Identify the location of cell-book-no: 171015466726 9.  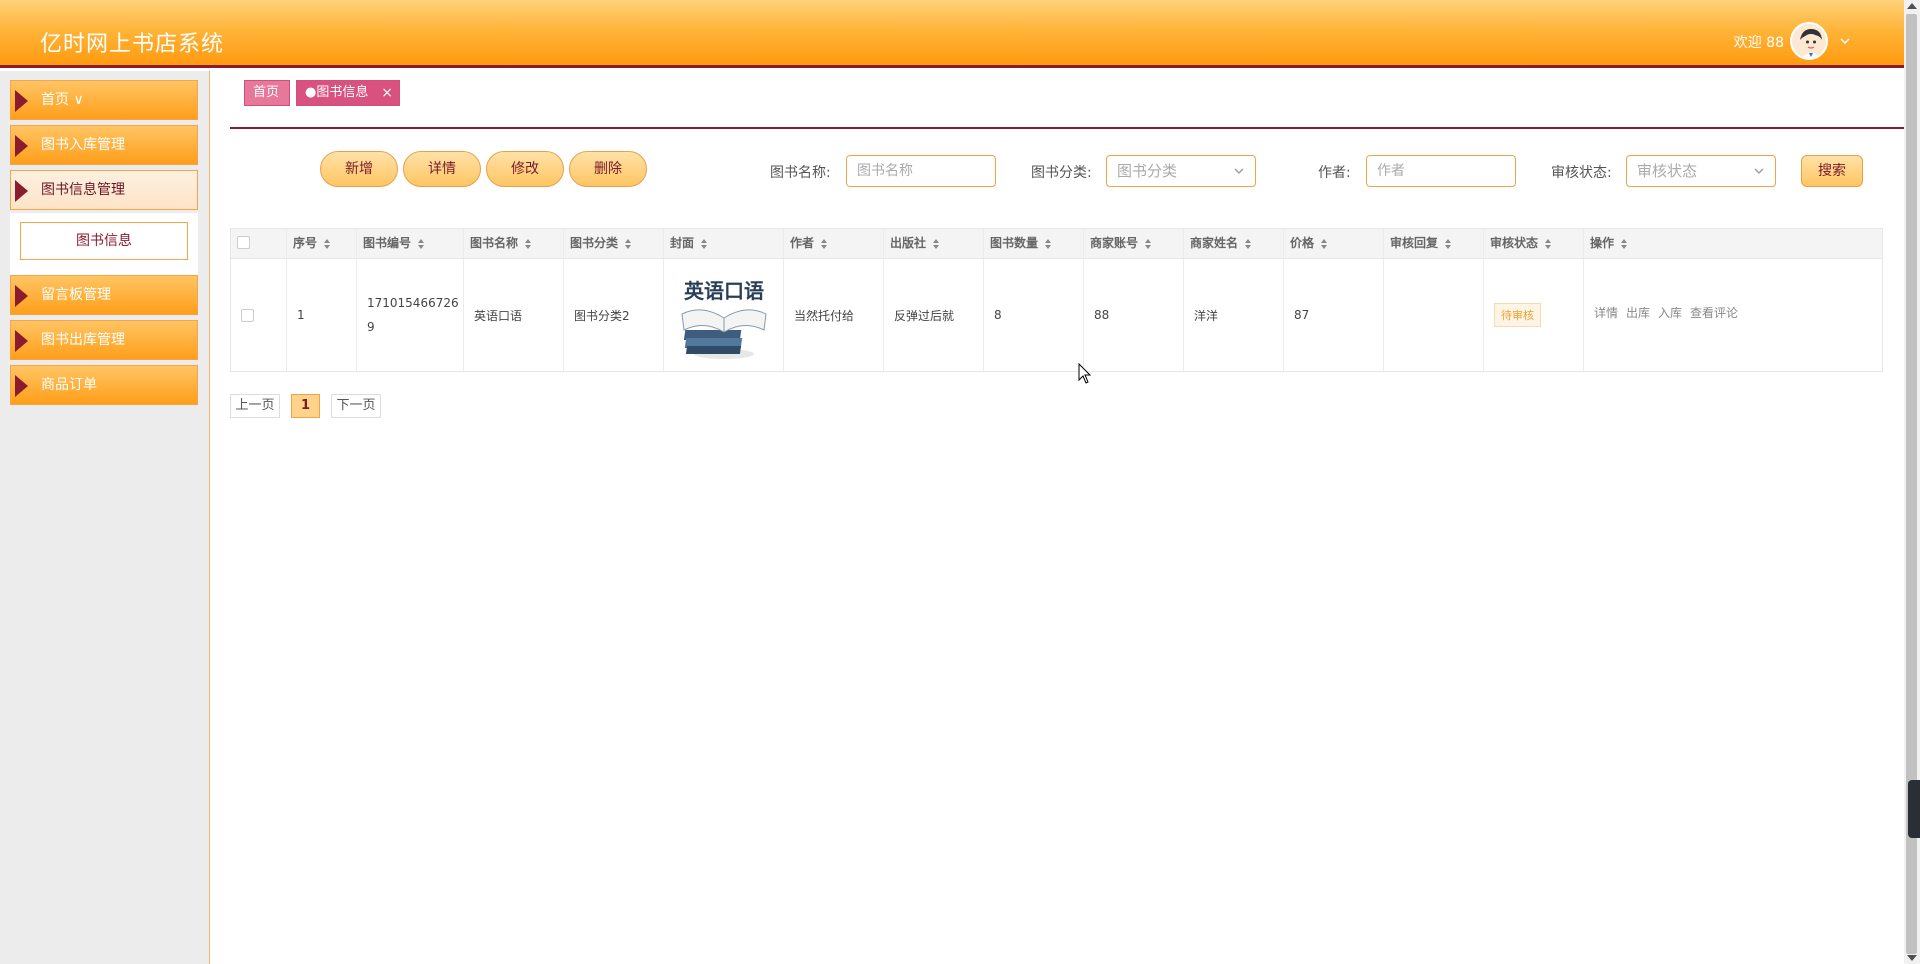
(410, 315).